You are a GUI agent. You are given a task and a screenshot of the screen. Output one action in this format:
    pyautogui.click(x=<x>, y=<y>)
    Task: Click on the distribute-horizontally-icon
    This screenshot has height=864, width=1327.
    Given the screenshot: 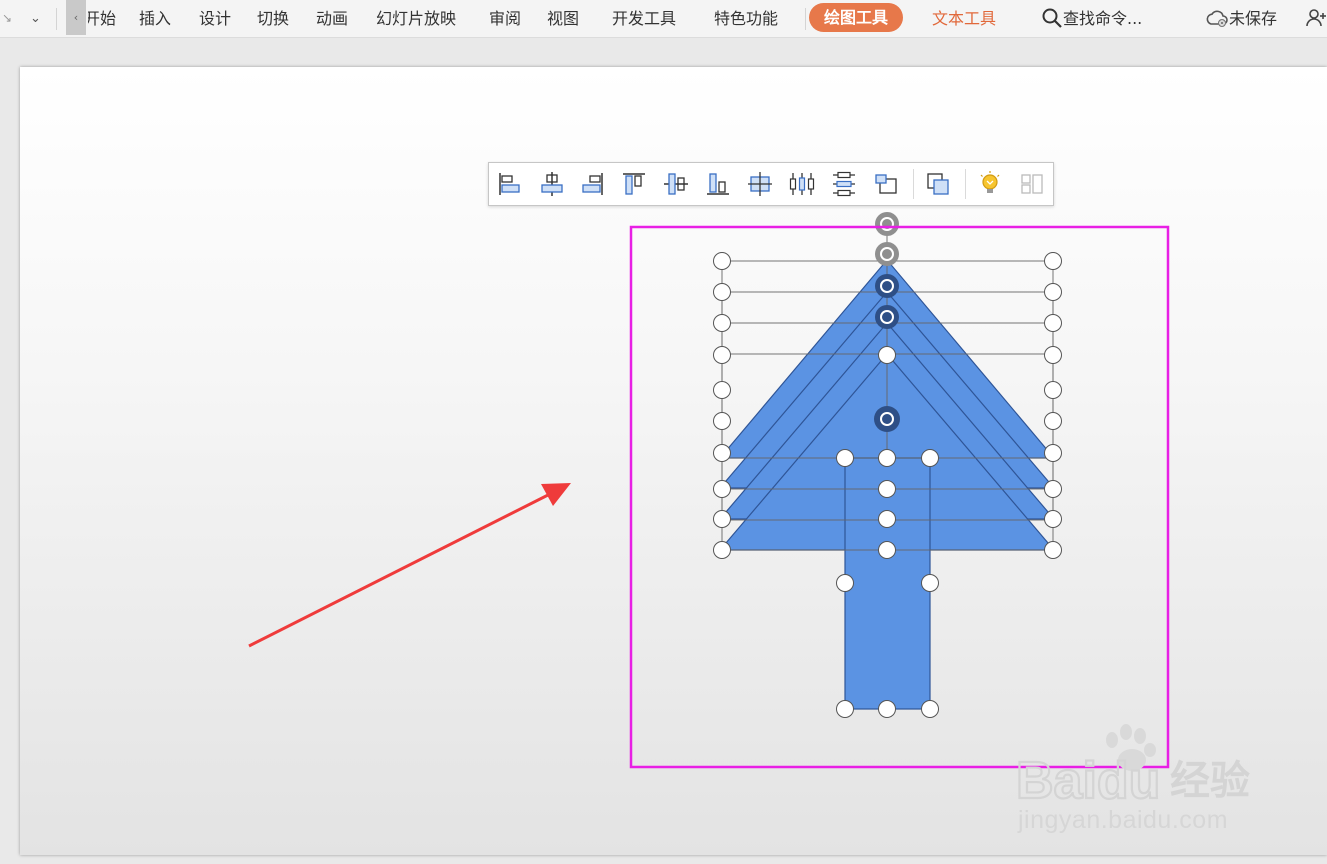 What is the action you would take?
    pyautogui.click(x=802, y=184)
    